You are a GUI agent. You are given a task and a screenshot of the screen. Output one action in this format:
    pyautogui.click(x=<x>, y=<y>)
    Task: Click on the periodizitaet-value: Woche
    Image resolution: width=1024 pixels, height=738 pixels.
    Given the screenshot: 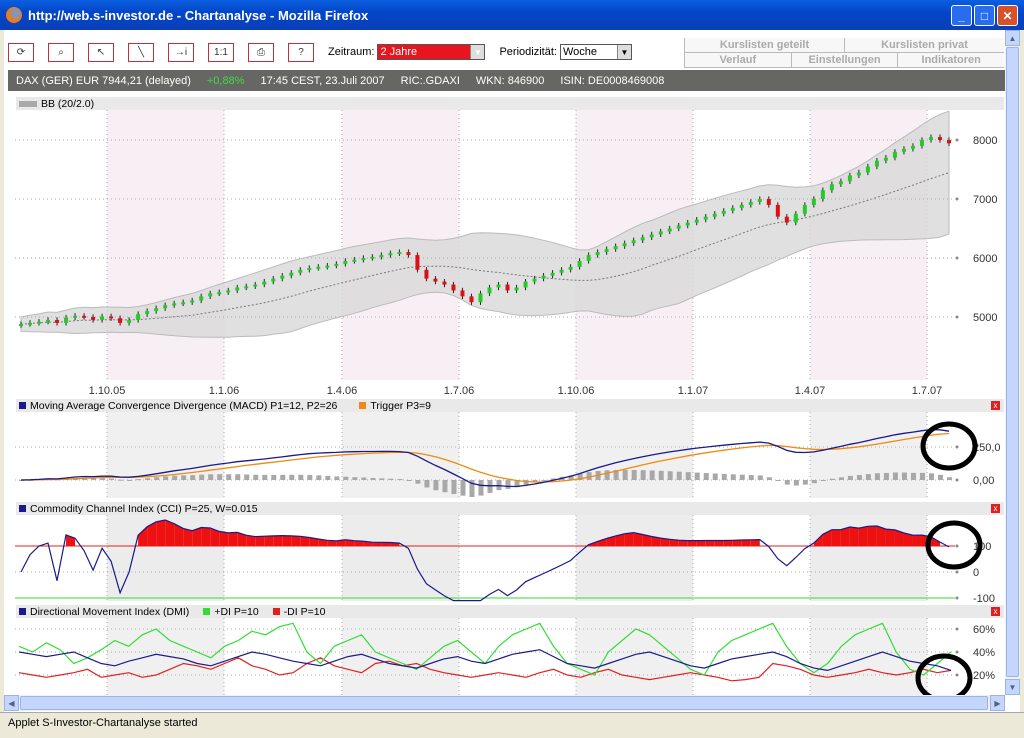 What is the action you would take?
    pyautogui.click(x=579, y=52)
    